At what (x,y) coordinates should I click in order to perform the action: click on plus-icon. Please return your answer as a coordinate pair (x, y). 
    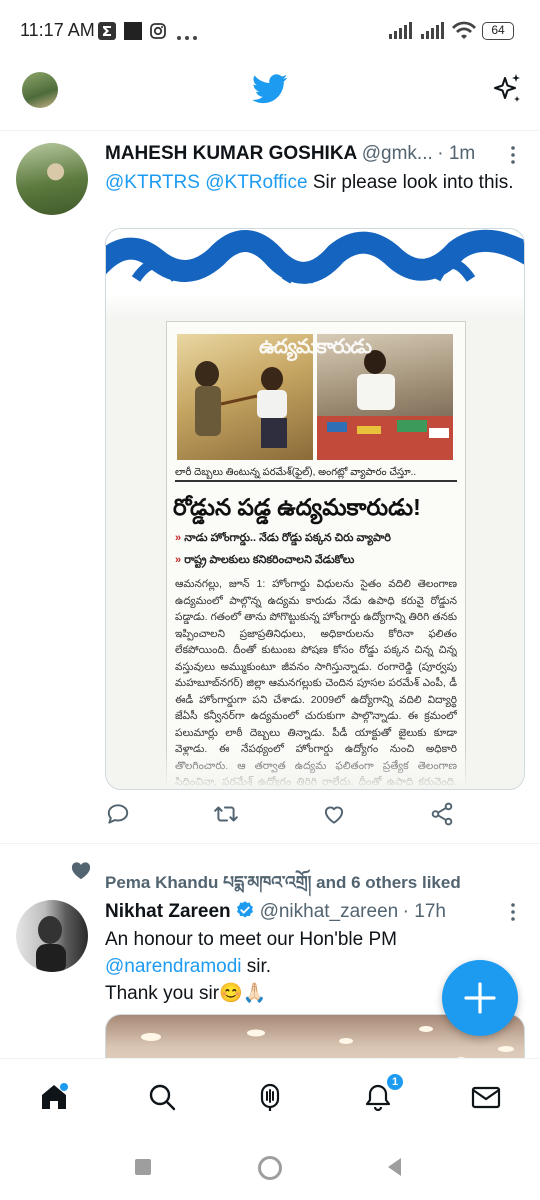
    Looking at the image, I should click on (480, 998).